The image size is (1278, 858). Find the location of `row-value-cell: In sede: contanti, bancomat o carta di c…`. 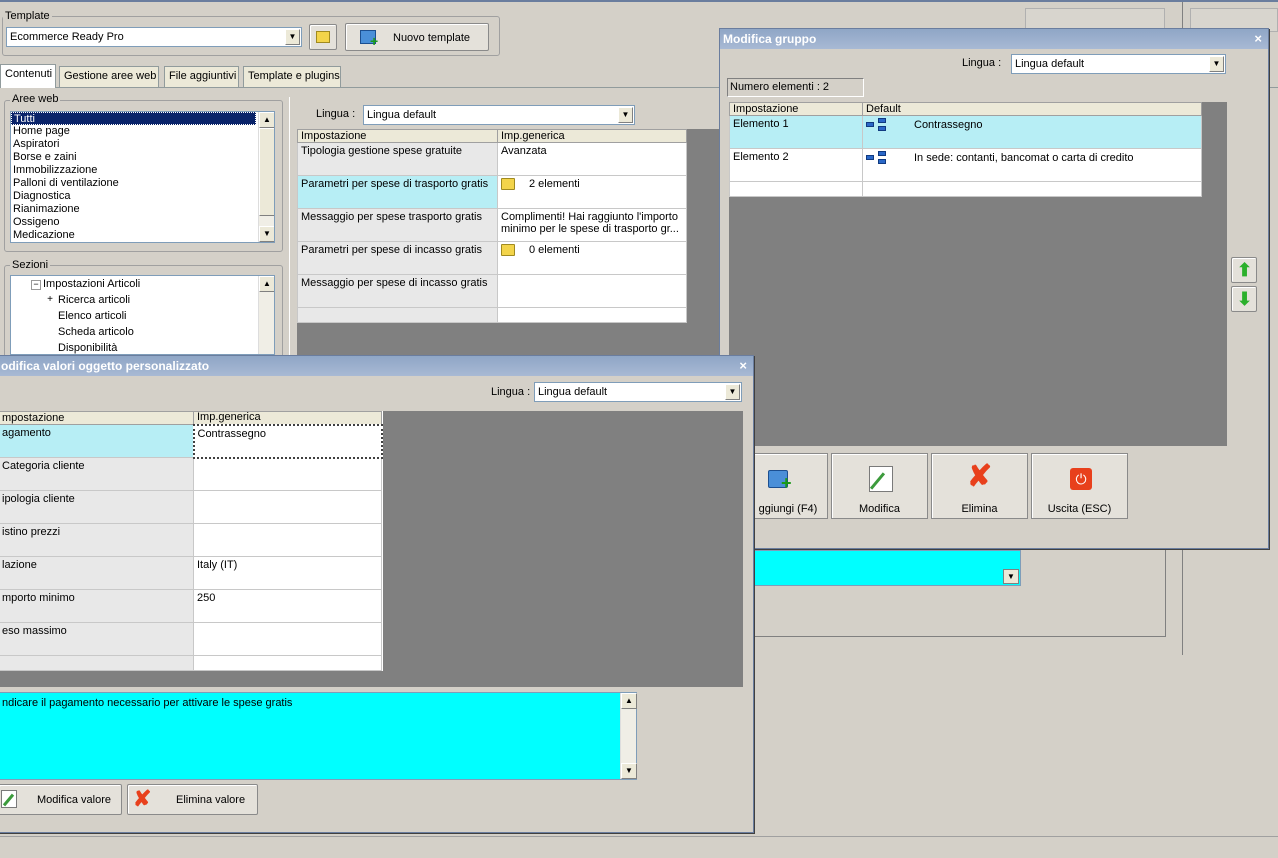

row-value-cell: In sede: contanti, bancomat o carta di c… is located at coordinates (1032, 165).